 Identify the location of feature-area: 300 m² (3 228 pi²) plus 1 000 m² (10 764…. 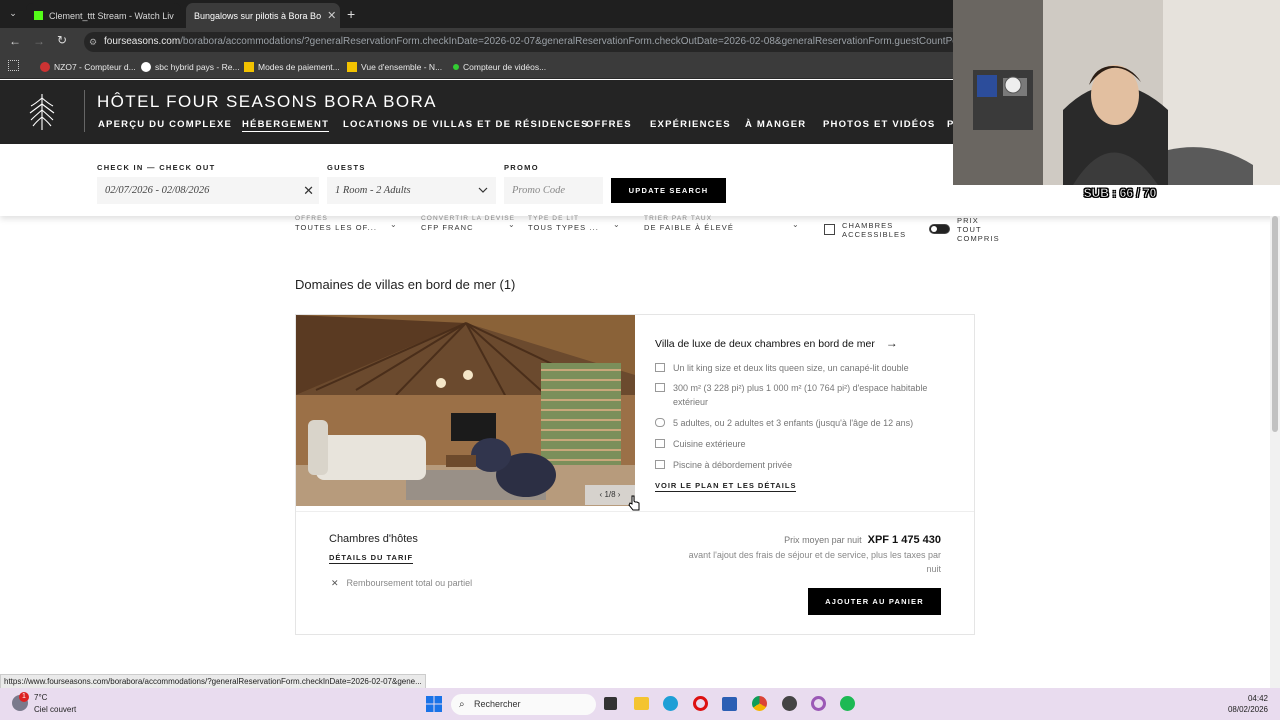
(795, 395).